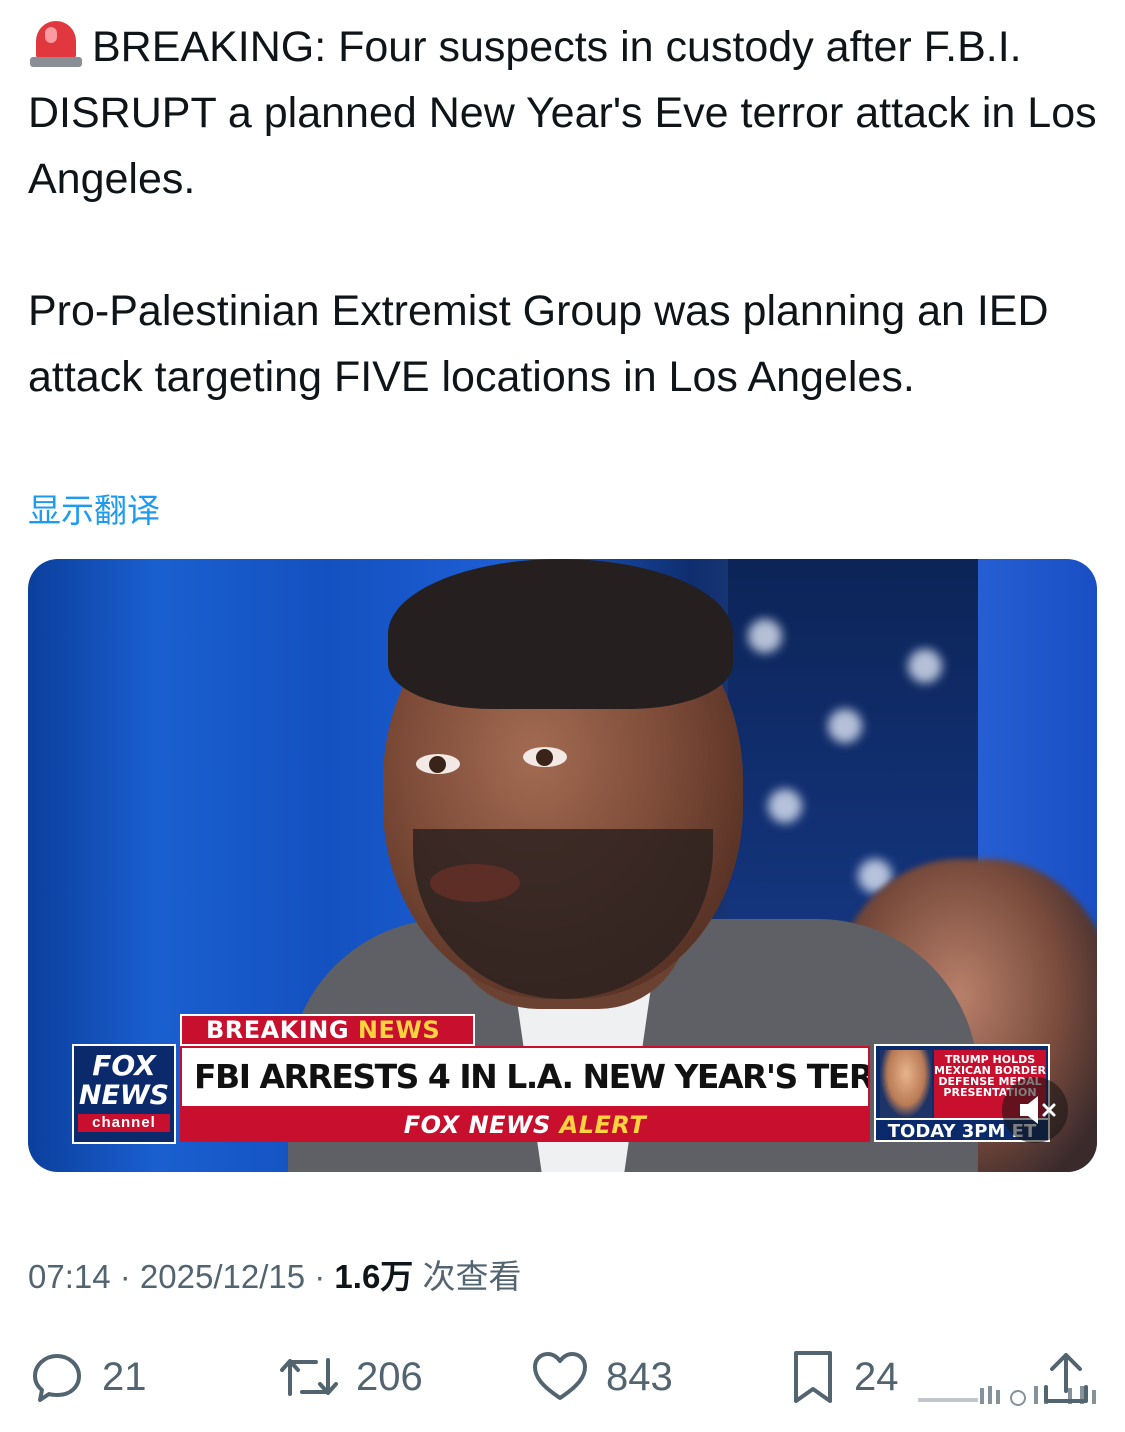 This screenshot has width=1125, height=1432. I want to click on bookmark-button: 24, so click(843, 1377).